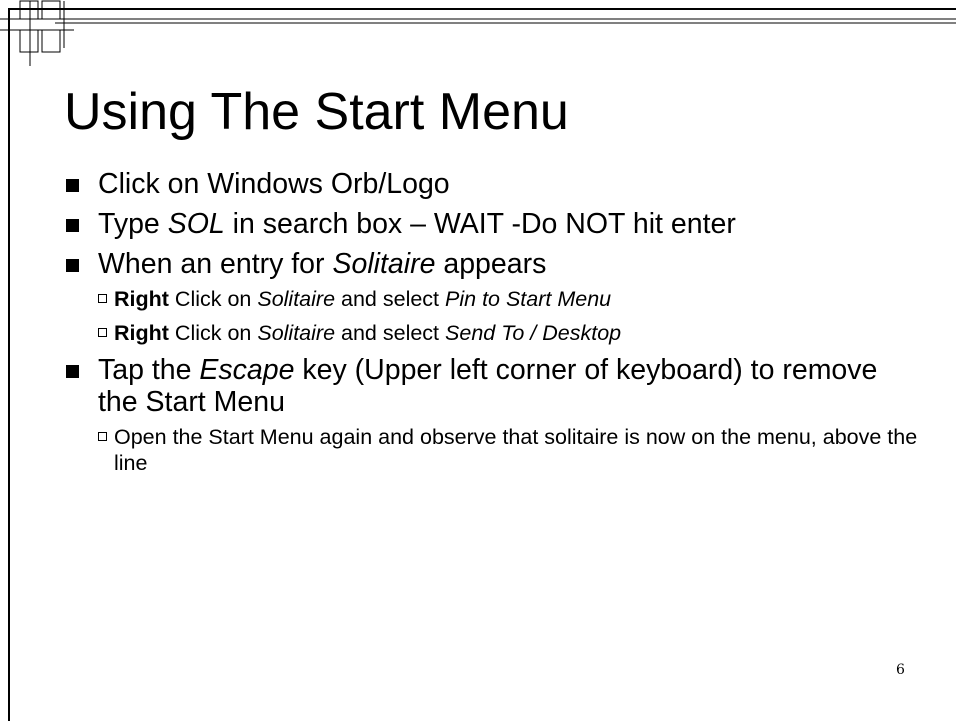 This screenshot has width=956, height=721. I want to click on bullet-item: Click on Windows Orb/Logo, so click(494, 184).